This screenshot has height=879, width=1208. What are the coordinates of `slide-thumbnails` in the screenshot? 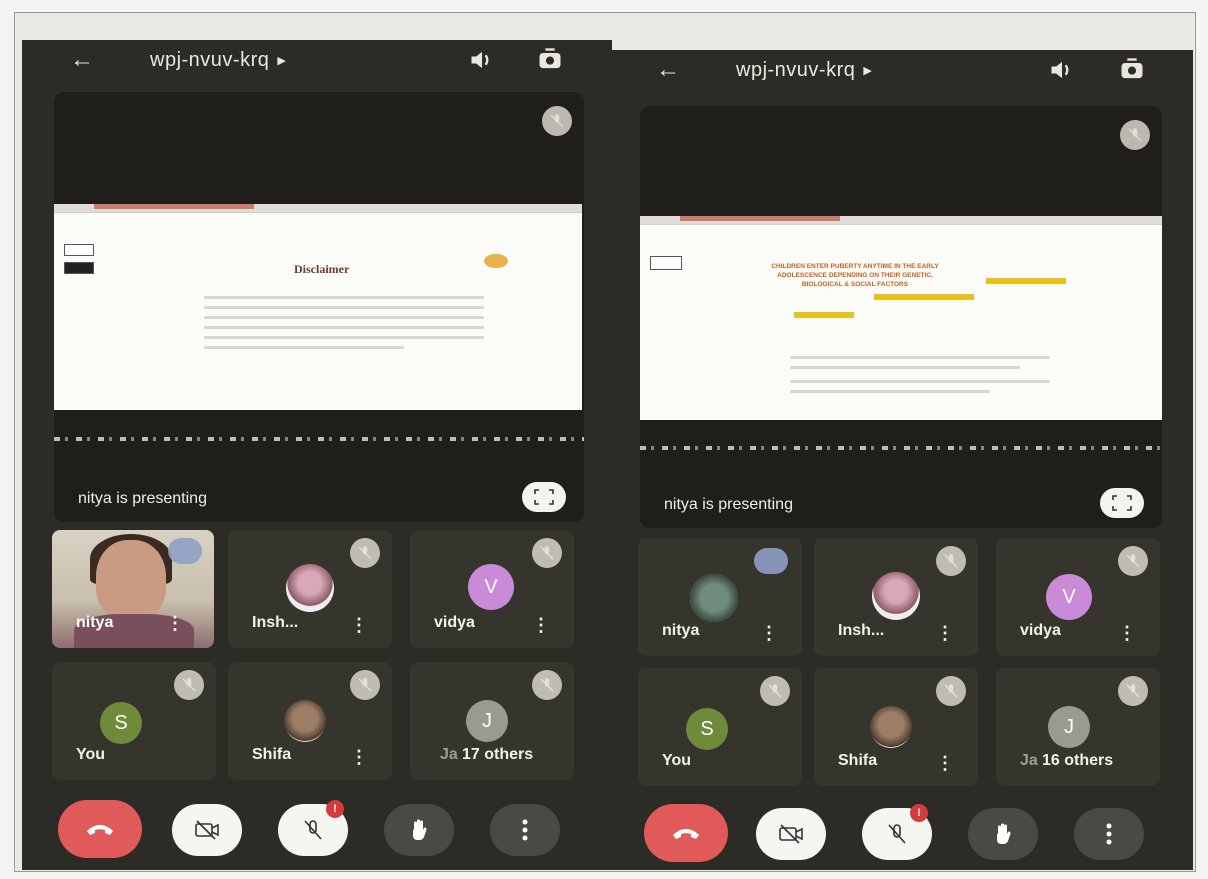 It's located at (84, 262).